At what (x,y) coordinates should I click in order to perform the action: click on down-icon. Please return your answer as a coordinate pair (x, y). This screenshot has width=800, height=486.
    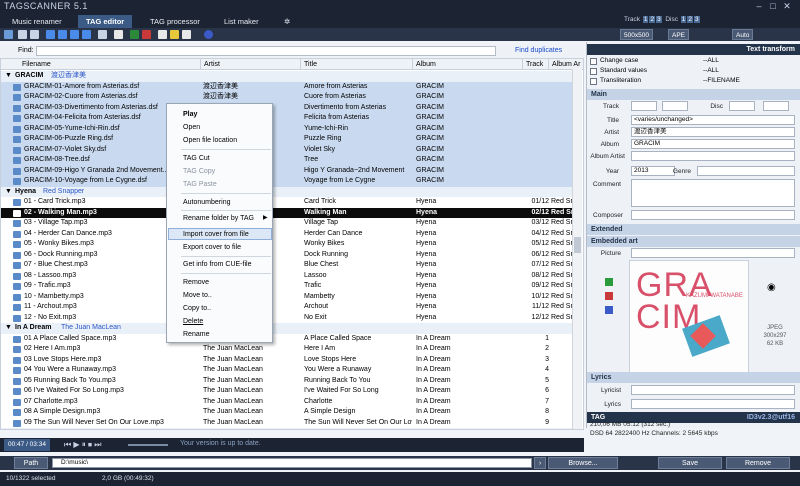
    Looking at the image, I should click on (86, 34).